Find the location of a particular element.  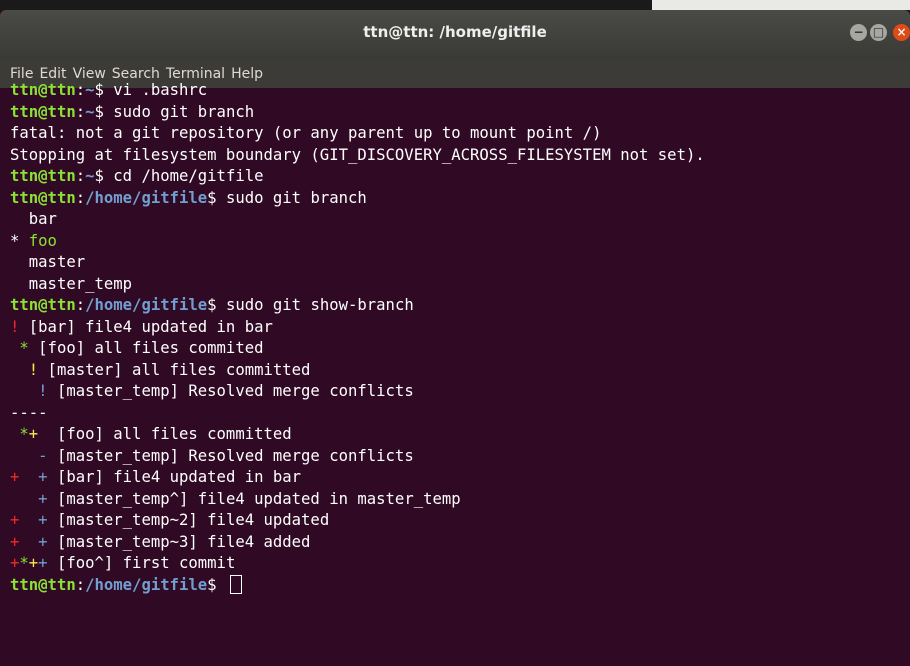

desktop-background-light is located at coordinates (781, 5).